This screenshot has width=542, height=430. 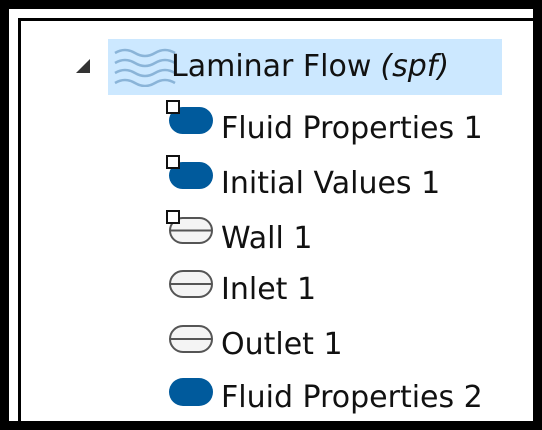 I want to click on tree-node-initial-values-1: Initial Values 1, so click(x=330, y=184).